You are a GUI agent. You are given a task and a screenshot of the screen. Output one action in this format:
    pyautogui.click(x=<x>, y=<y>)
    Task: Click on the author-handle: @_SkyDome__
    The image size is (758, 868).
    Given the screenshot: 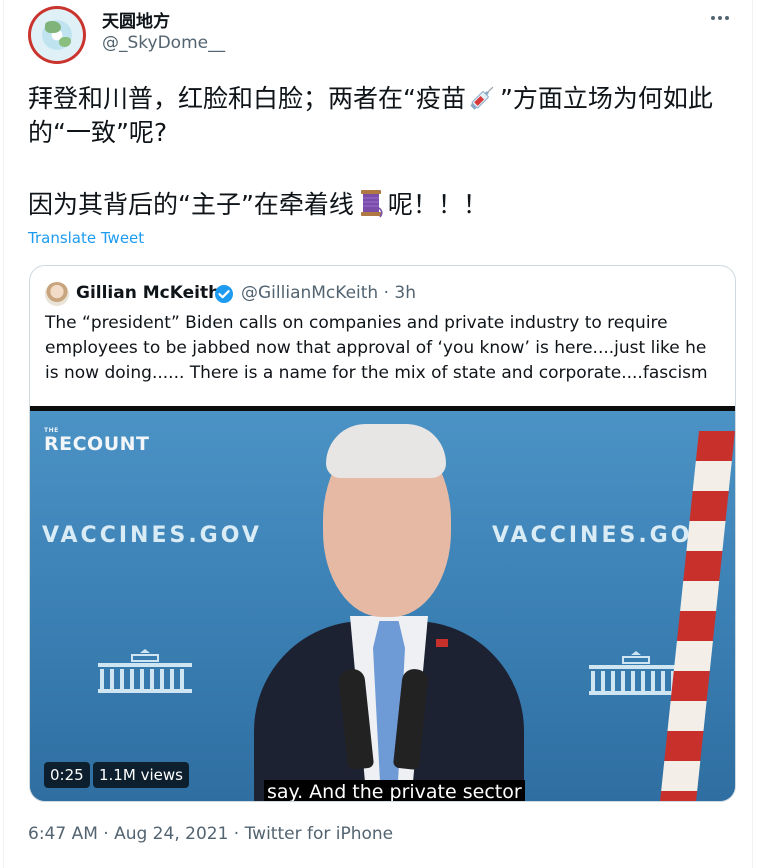 What is the action you would take?
    pyautogui.click(x=163, y=43)
    